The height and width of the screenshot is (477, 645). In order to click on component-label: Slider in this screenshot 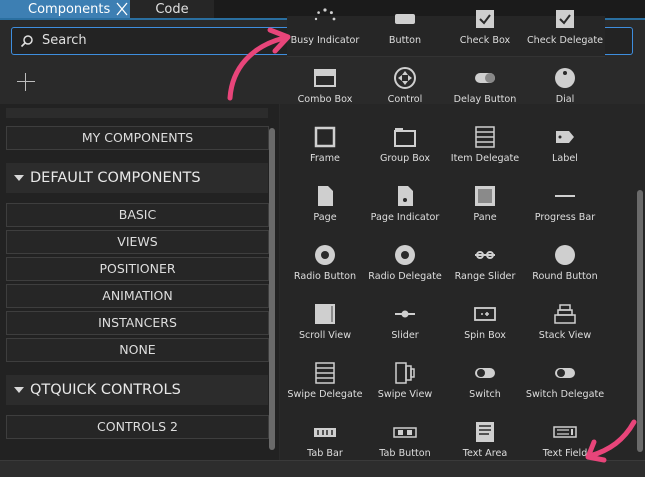, I will do `click(405, 335)`.